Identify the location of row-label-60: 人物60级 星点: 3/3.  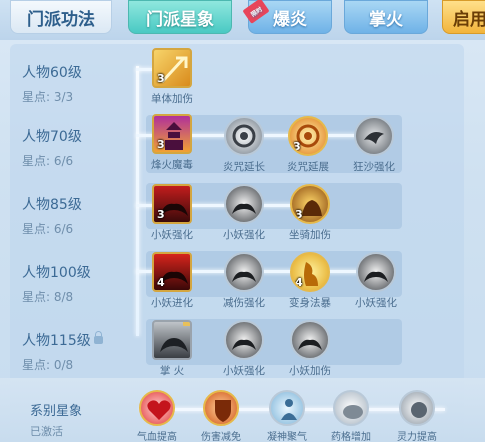
(52, 83).